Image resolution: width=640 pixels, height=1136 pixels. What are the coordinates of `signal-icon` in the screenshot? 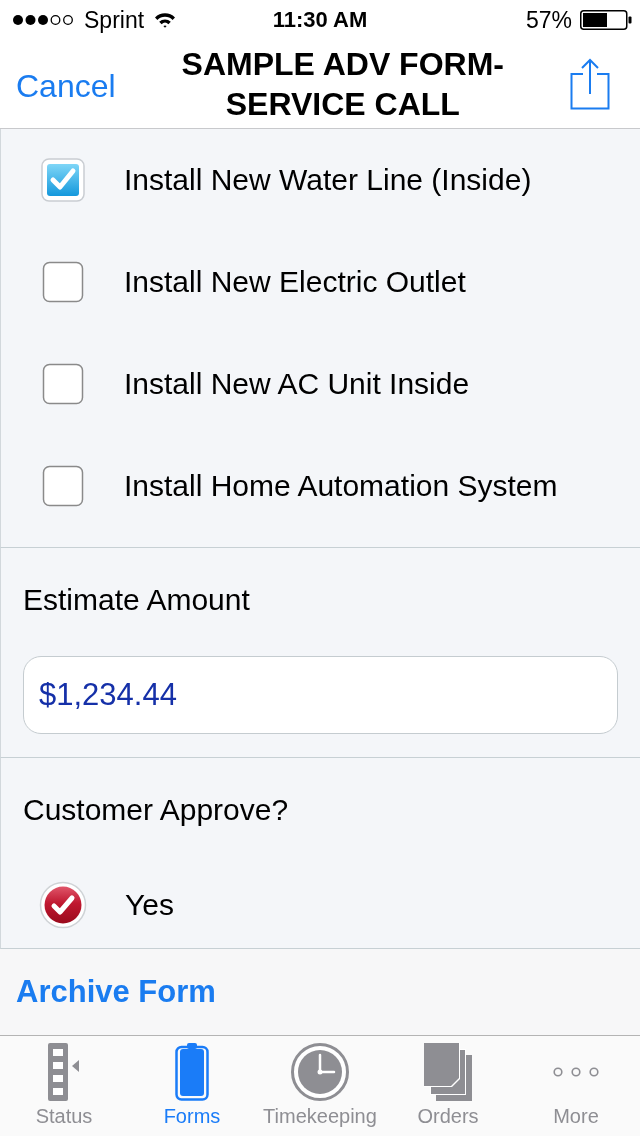 It's located at (43, 20).